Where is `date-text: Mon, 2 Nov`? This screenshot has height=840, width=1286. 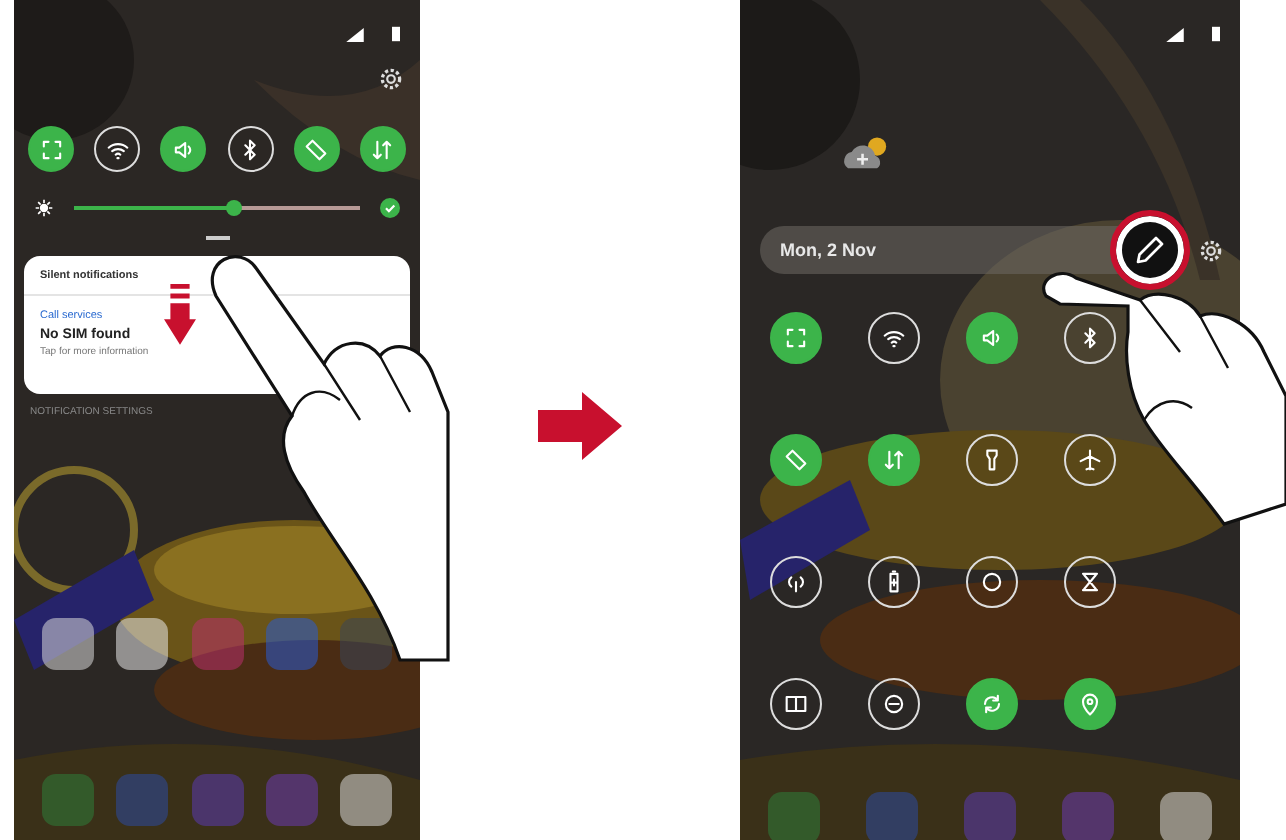 date-text: Mon, 2 Nov is located at coordinates (828, 250).